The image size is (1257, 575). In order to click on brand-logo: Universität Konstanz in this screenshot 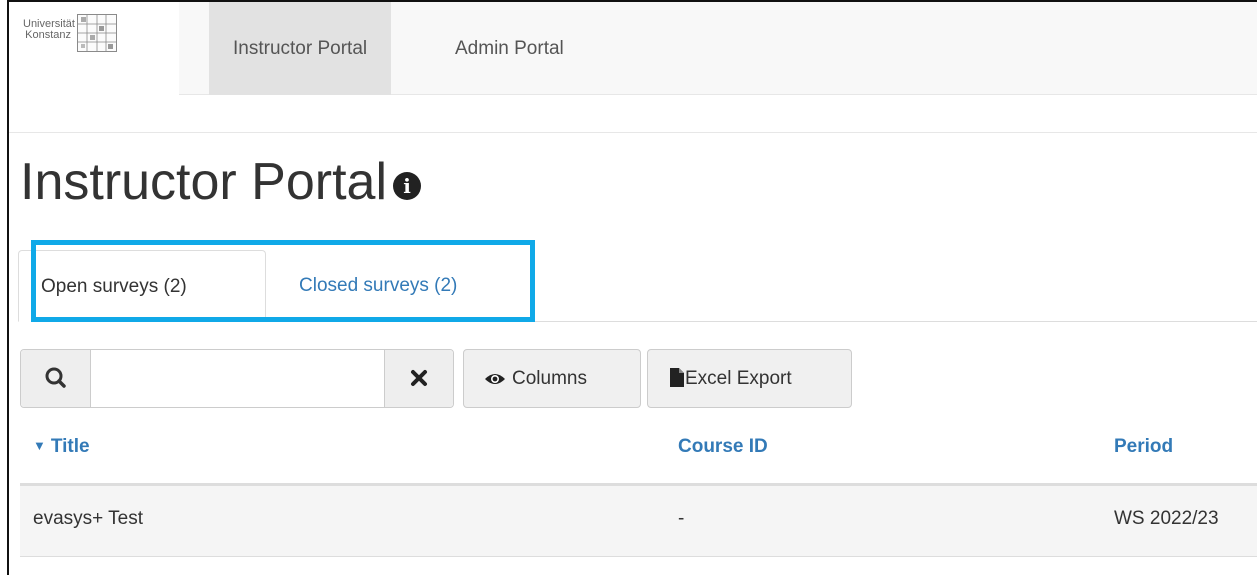, I will do `click(94, 48)`.